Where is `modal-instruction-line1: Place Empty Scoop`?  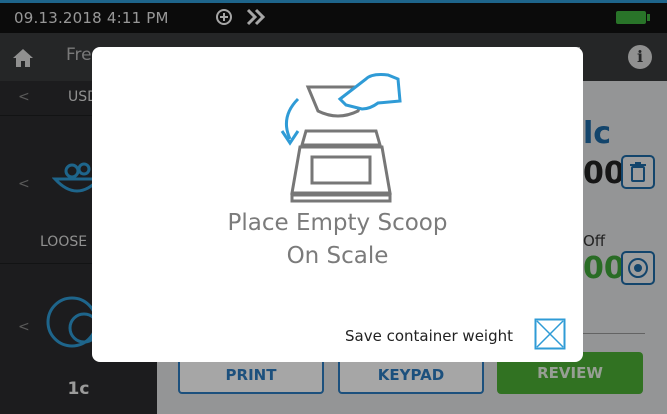 modal-instruction-line1: Place Empty Scoop is located at coordinates (337, 223).